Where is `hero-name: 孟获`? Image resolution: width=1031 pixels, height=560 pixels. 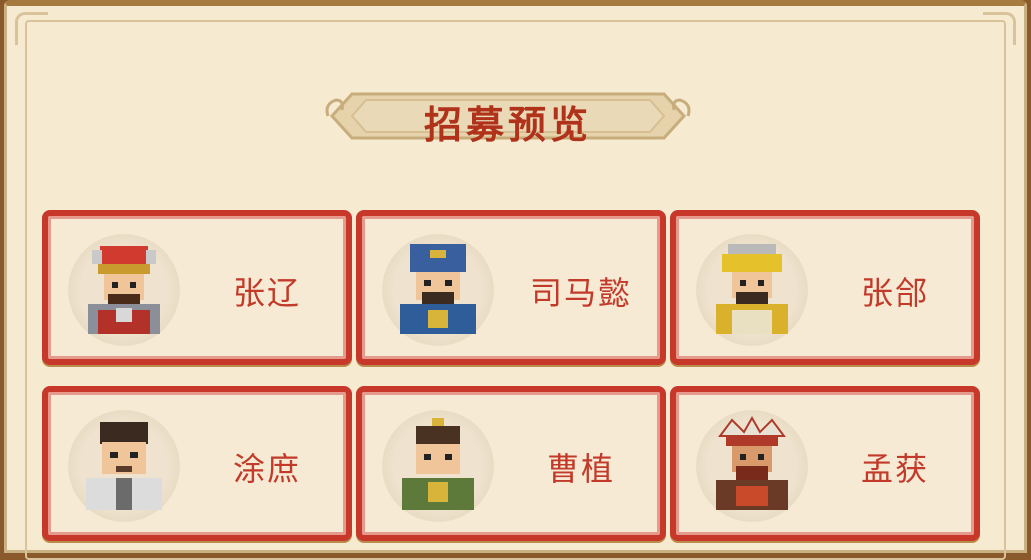
hero-name: 孟获 is located at coordinates (894, 469).